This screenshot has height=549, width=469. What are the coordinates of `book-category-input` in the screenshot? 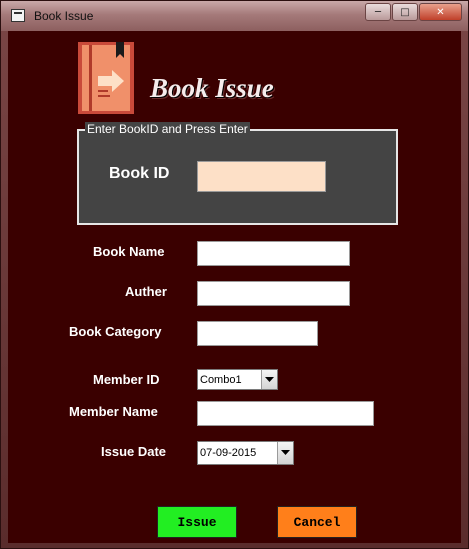 It's located at (257, 333).